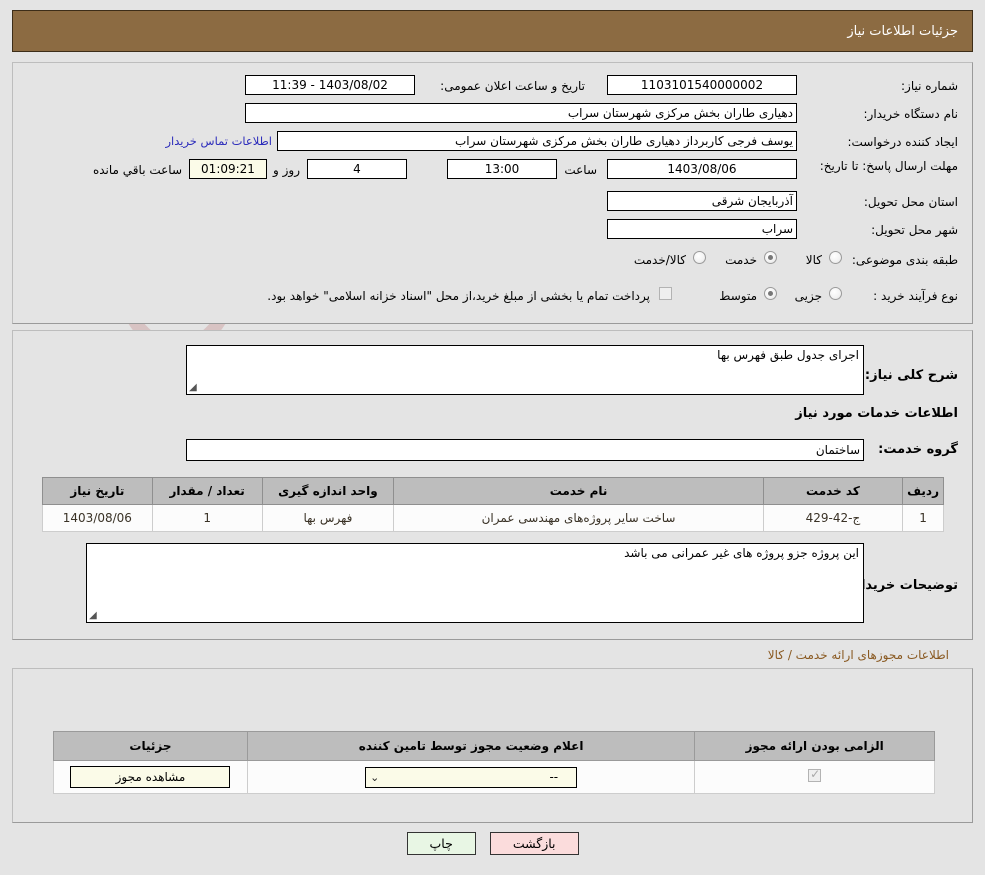  Describe the element at coordinates (903, 585) in the screenshot. I see `buyer-notes-label: توضیحات خریدار:` at that location.